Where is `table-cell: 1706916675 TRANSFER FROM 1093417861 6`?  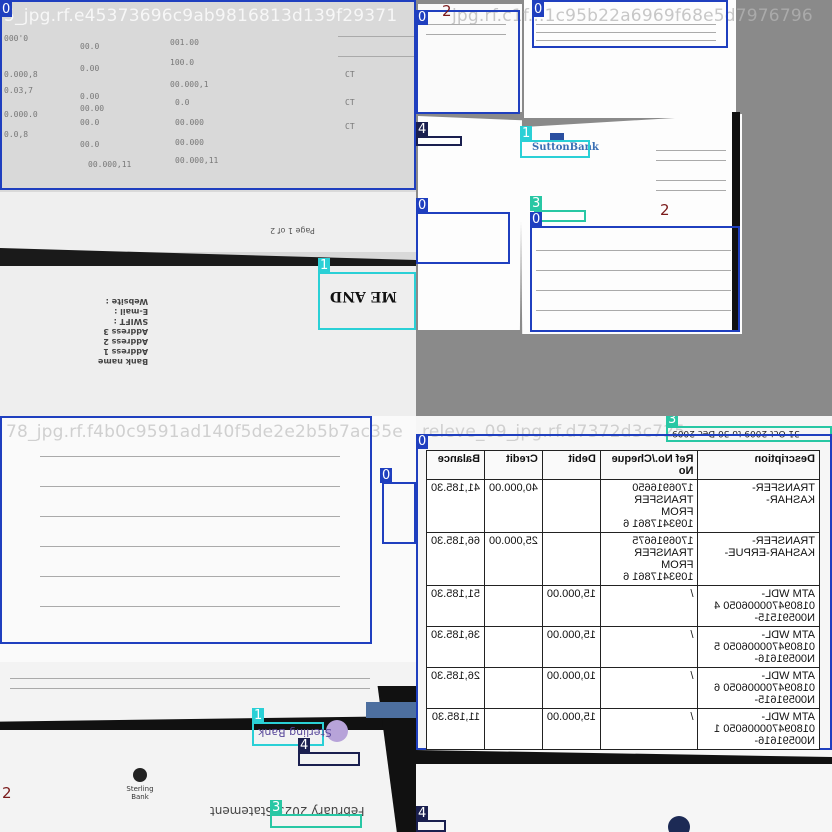
table-cell: 1706916675 TRANSFER FROM 1093417861 6 is located at coordinates (649, 559).